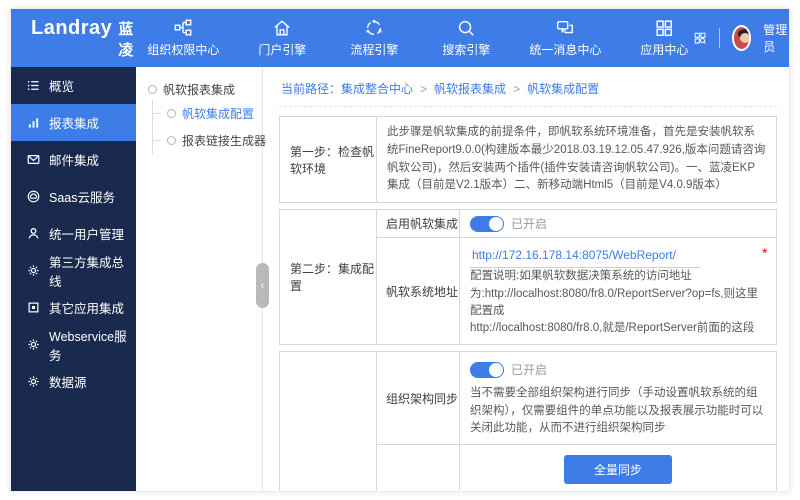  Describe the element at coordinates (487, 370) in the screenshot. I see `org-sync-toggle` at that location.